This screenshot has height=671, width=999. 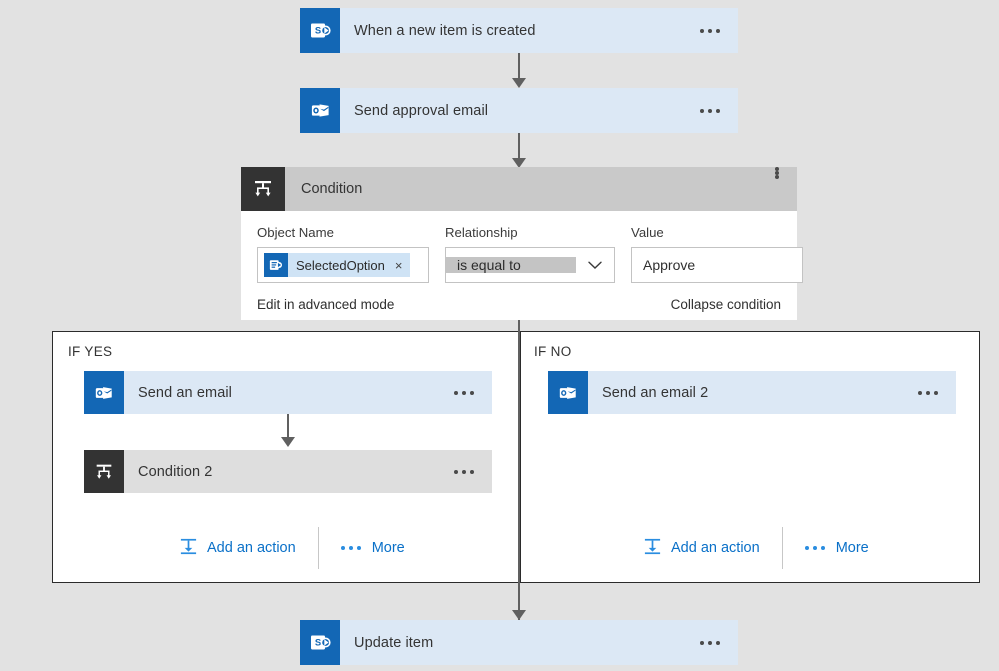 What do you see at coordinates (726, 304) in the screenshot?
I see `collapse-condition-link: Collapse condition` at bounding box center [726, 304].